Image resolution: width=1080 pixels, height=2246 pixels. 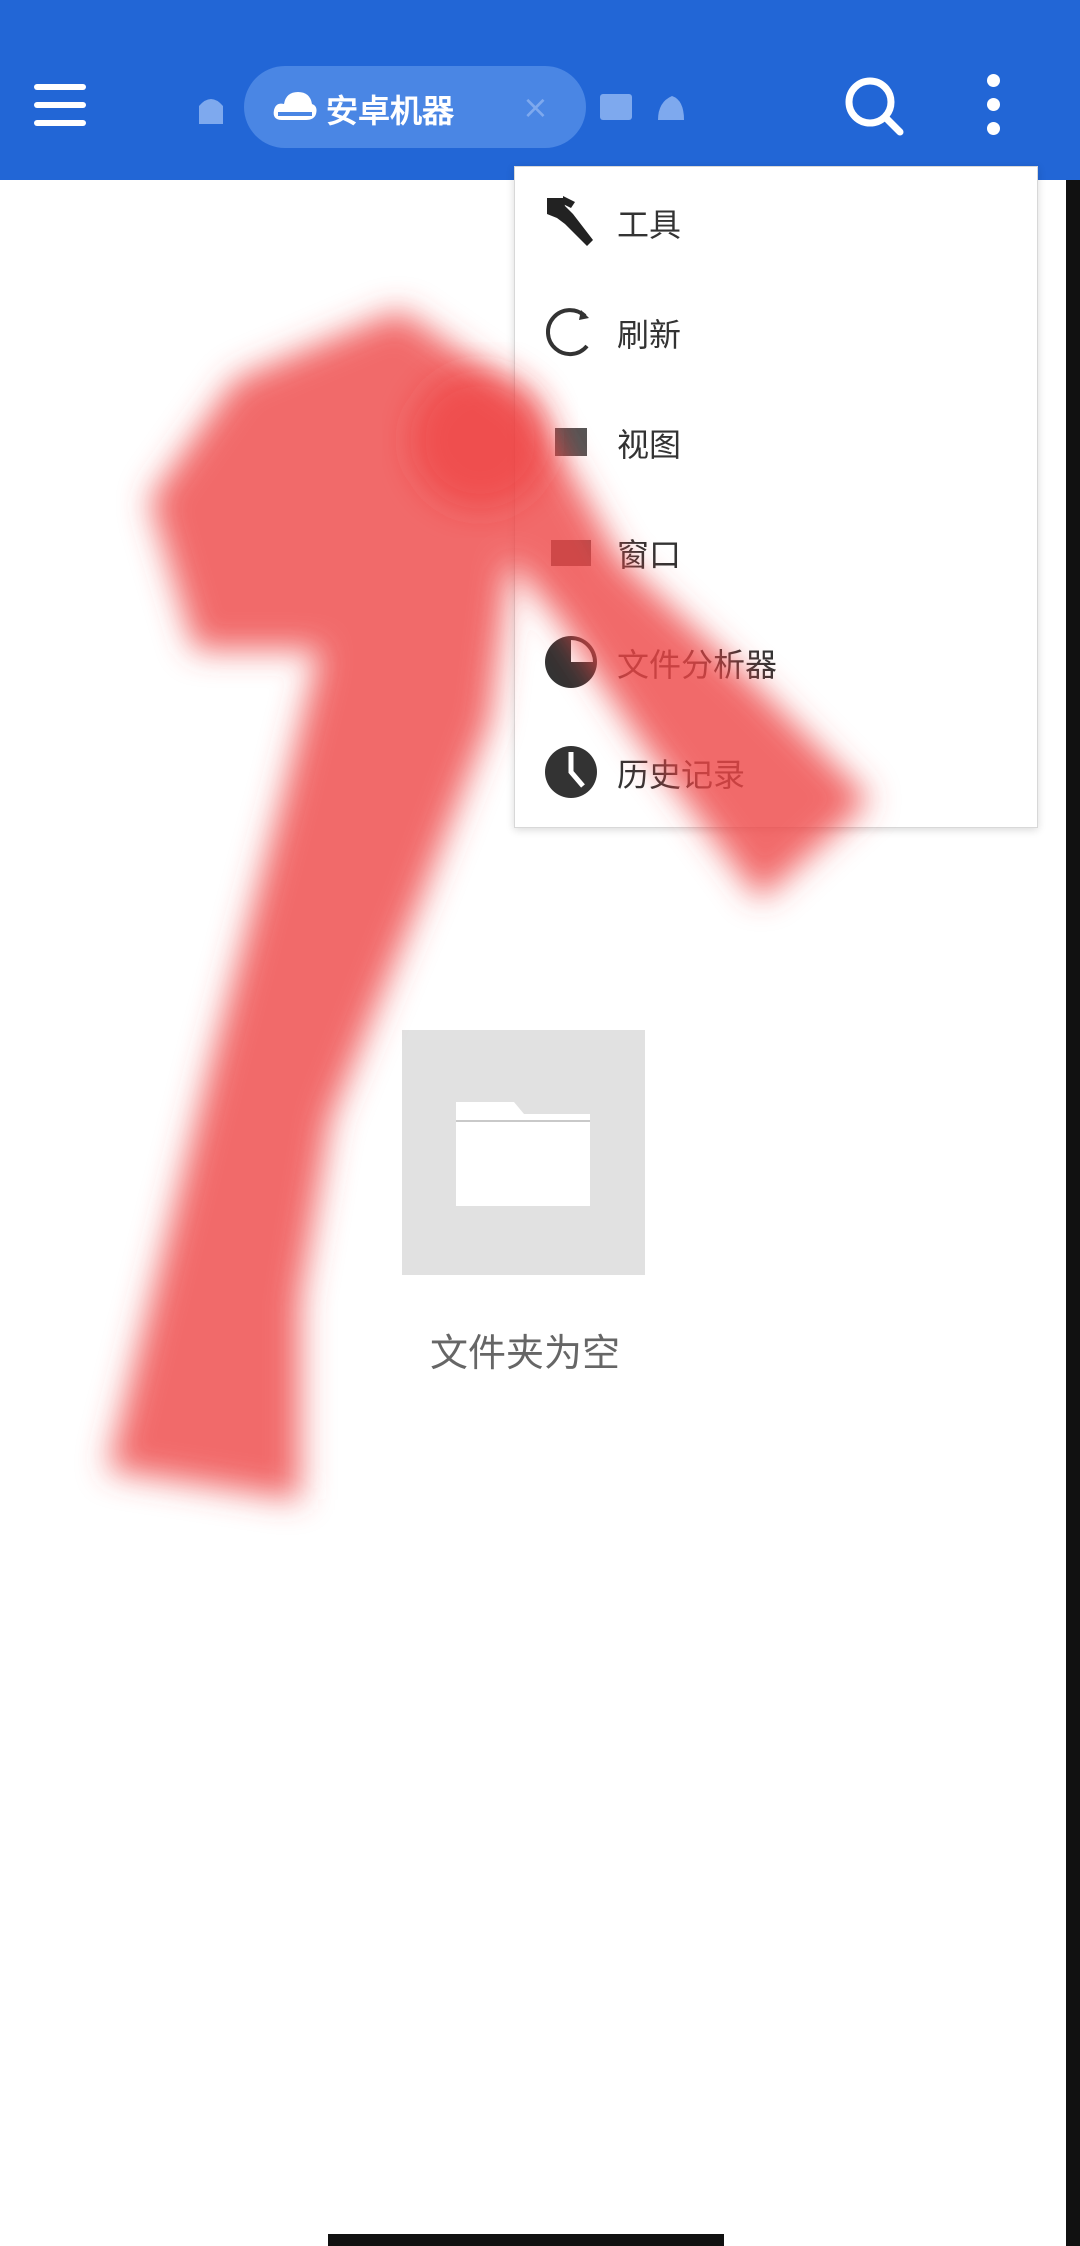 What do you see at coordinates (776, 772) in the screenshot?
I see `menu-item-history: 历史记录` at bounding box center [776, 772].